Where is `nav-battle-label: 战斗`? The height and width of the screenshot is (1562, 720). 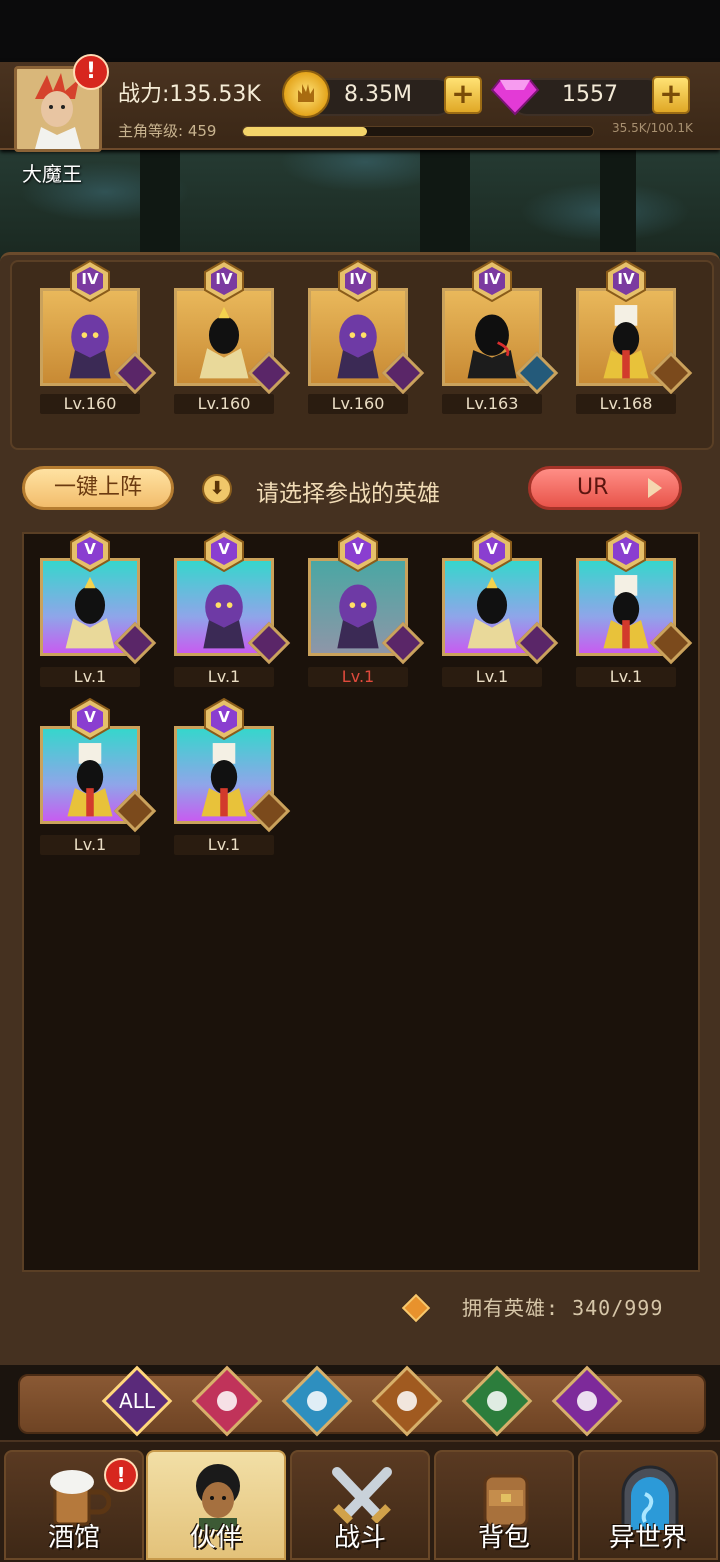
nav-battle-label: 战斗 is located at coordinates (359, 1538).